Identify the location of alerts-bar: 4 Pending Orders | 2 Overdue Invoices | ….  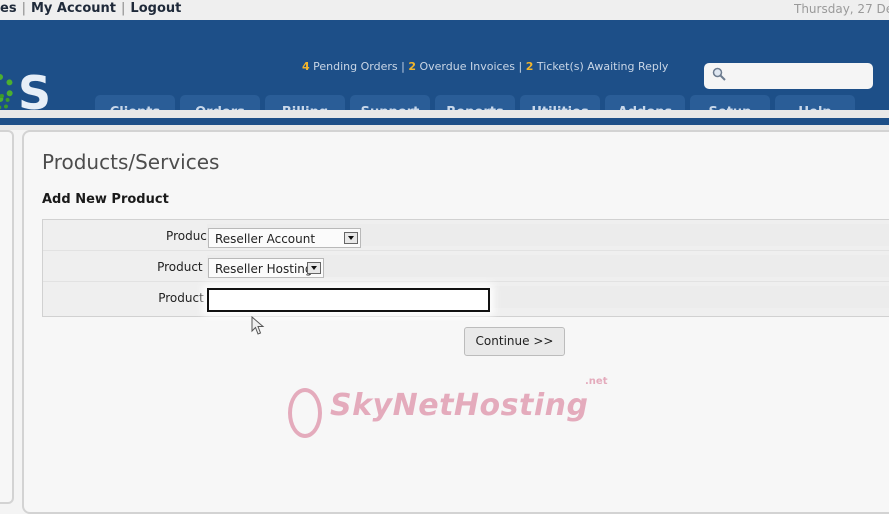
(485, 66).